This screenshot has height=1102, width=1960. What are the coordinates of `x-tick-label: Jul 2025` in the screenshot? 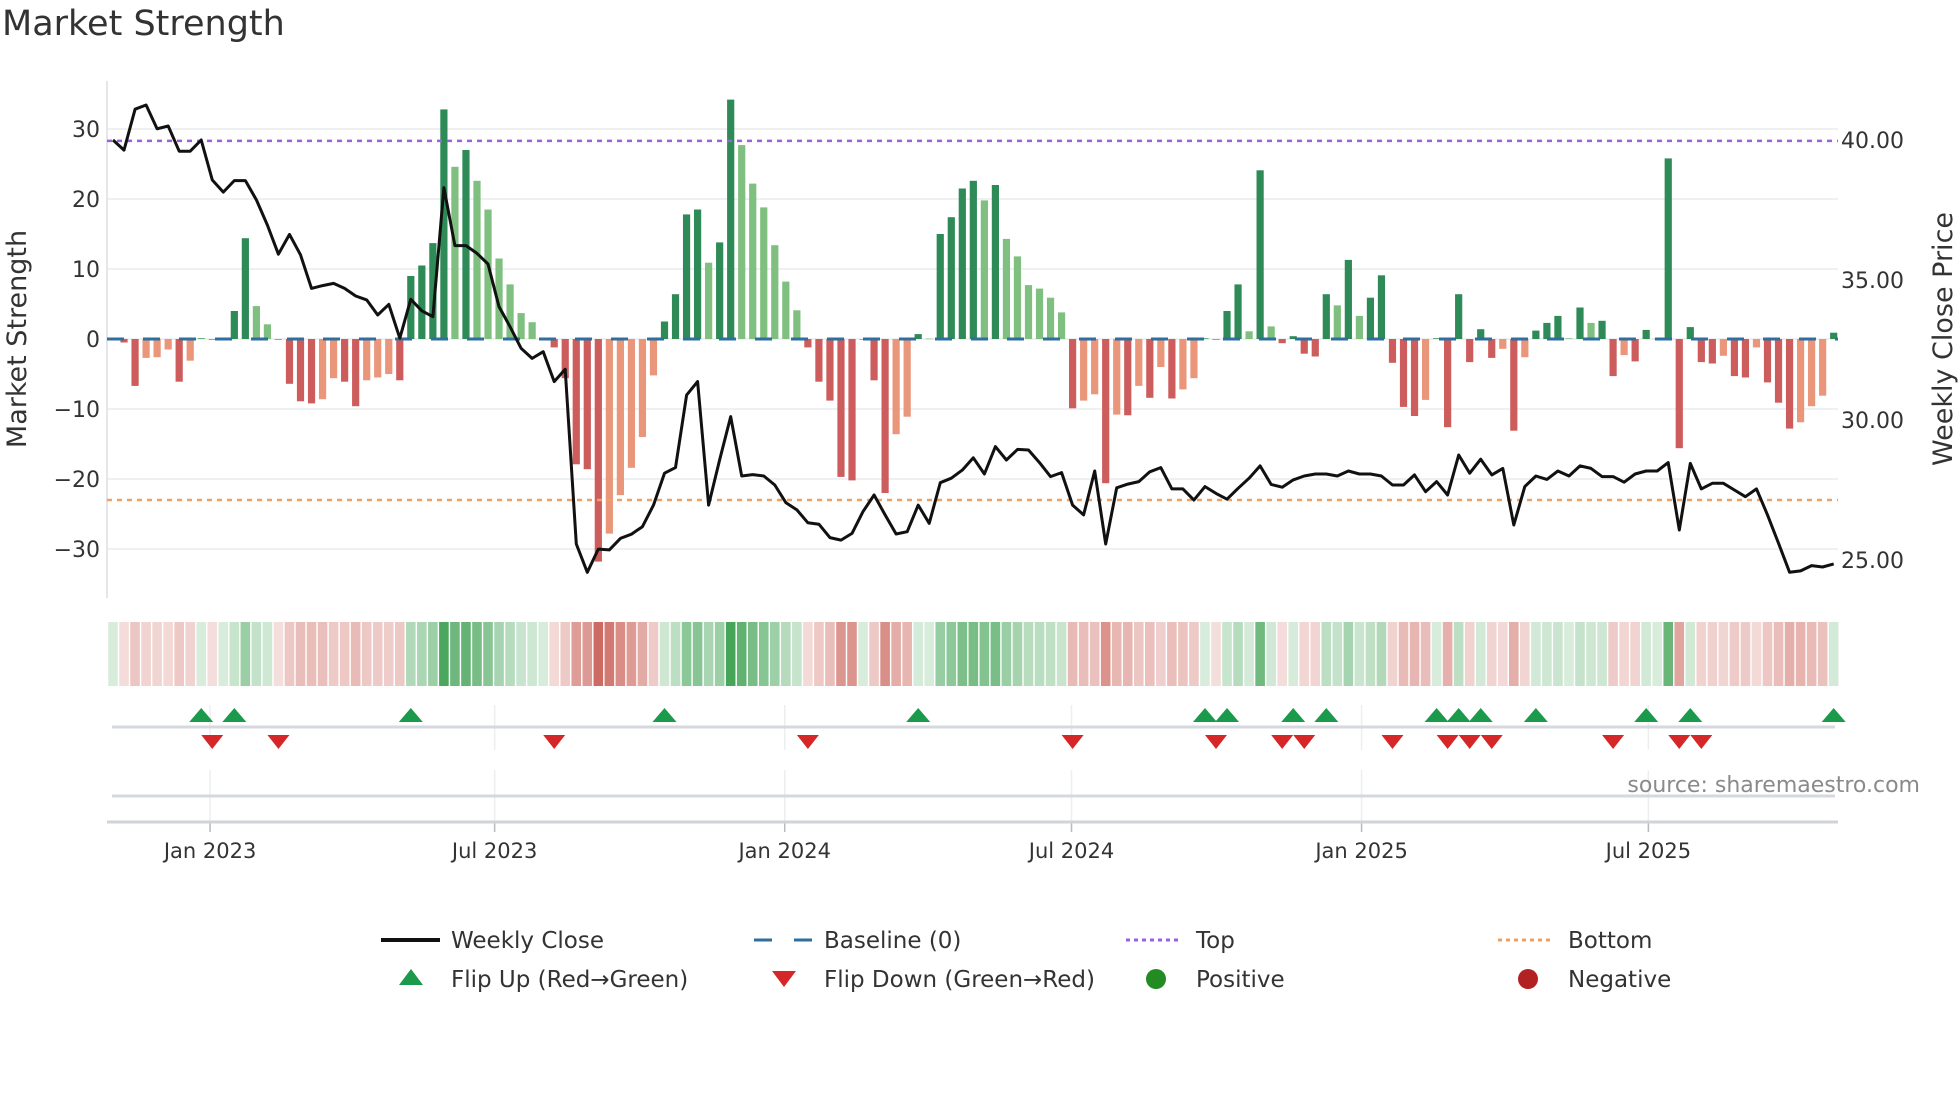 It's located at (1647, 851).